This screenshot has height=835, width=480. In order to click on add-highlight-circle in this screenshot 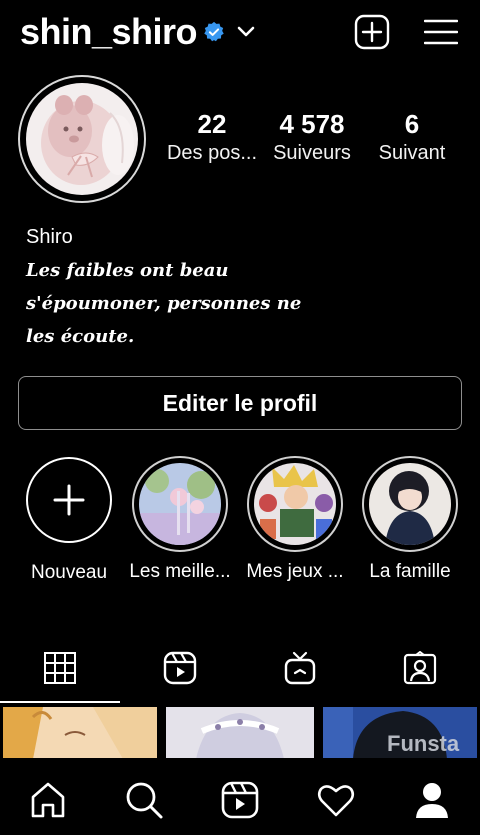, I will do `click(69, 500)`.